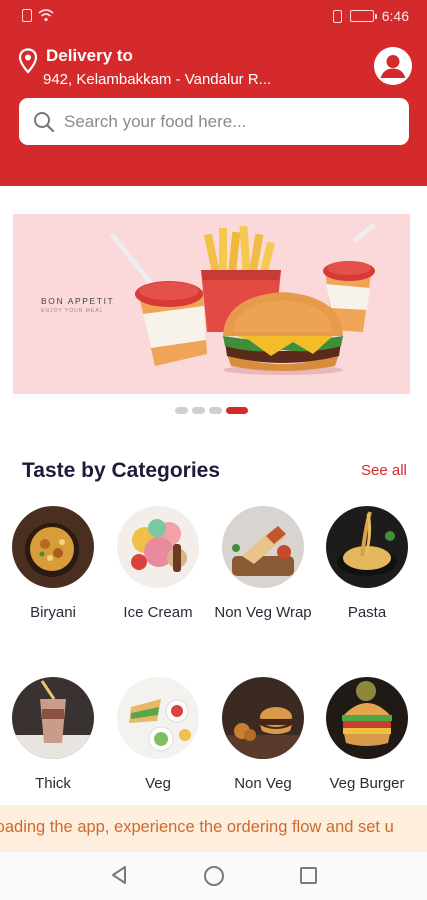 This screenshot has width=427, height=900. What do you see at coordinates (367, 612) in the screenshot?
I see `category-label: Pasta` at bounding box center [367, 612].